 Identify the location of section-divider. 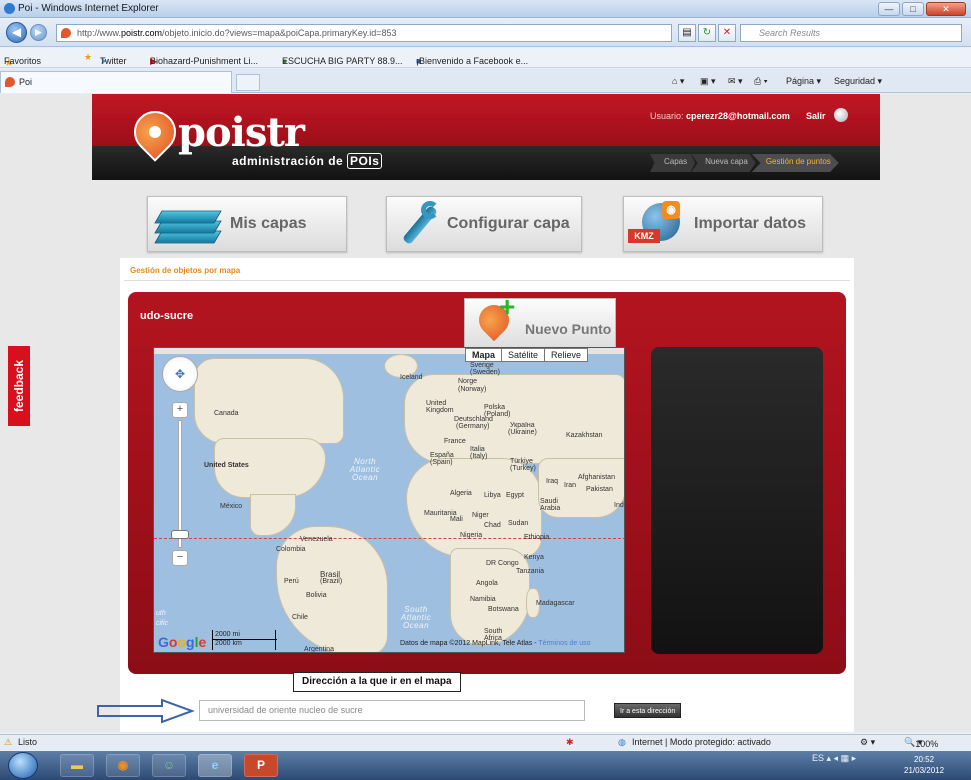
(487, 280).